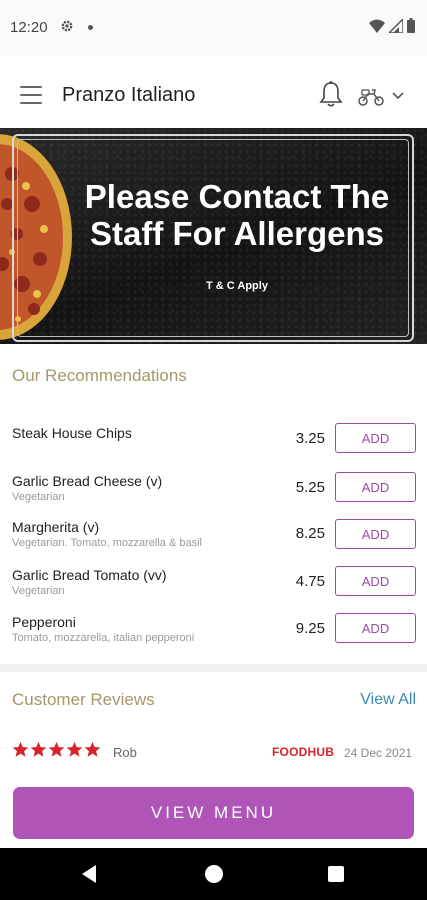 The width and height of the screenshot is (427, 900). I want to click on dot-icon, so click(90, 27).